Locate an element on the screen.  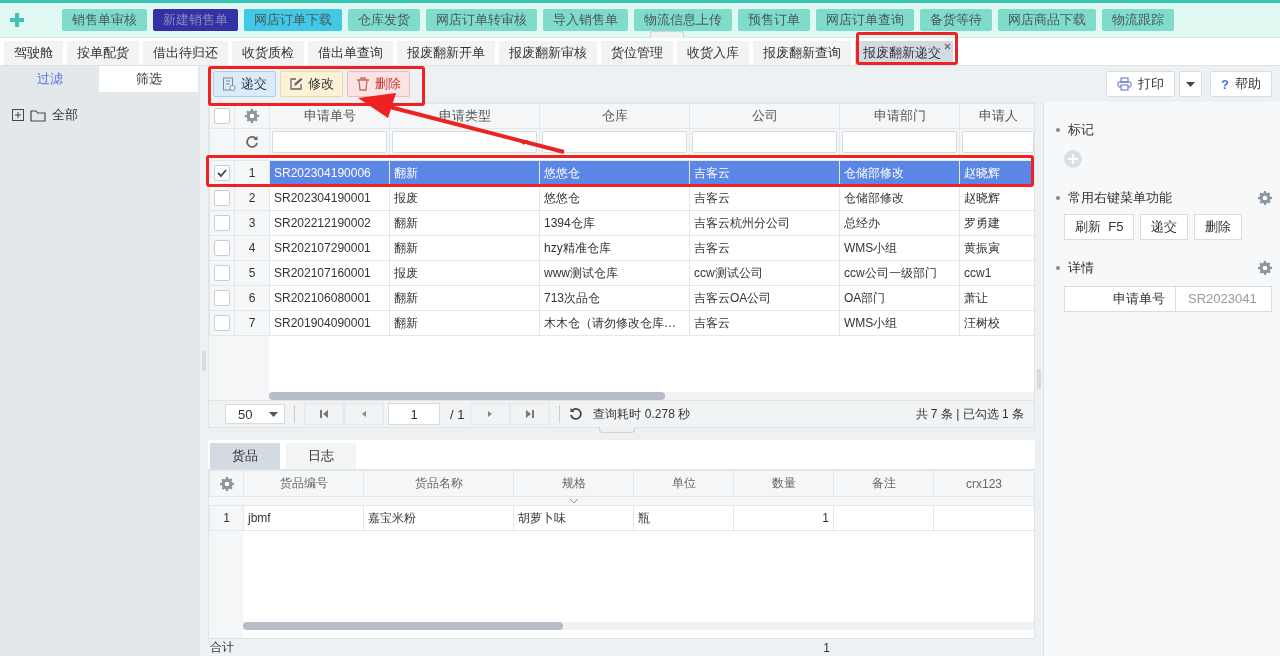
folder-icon is located at coordinates (38, 115).